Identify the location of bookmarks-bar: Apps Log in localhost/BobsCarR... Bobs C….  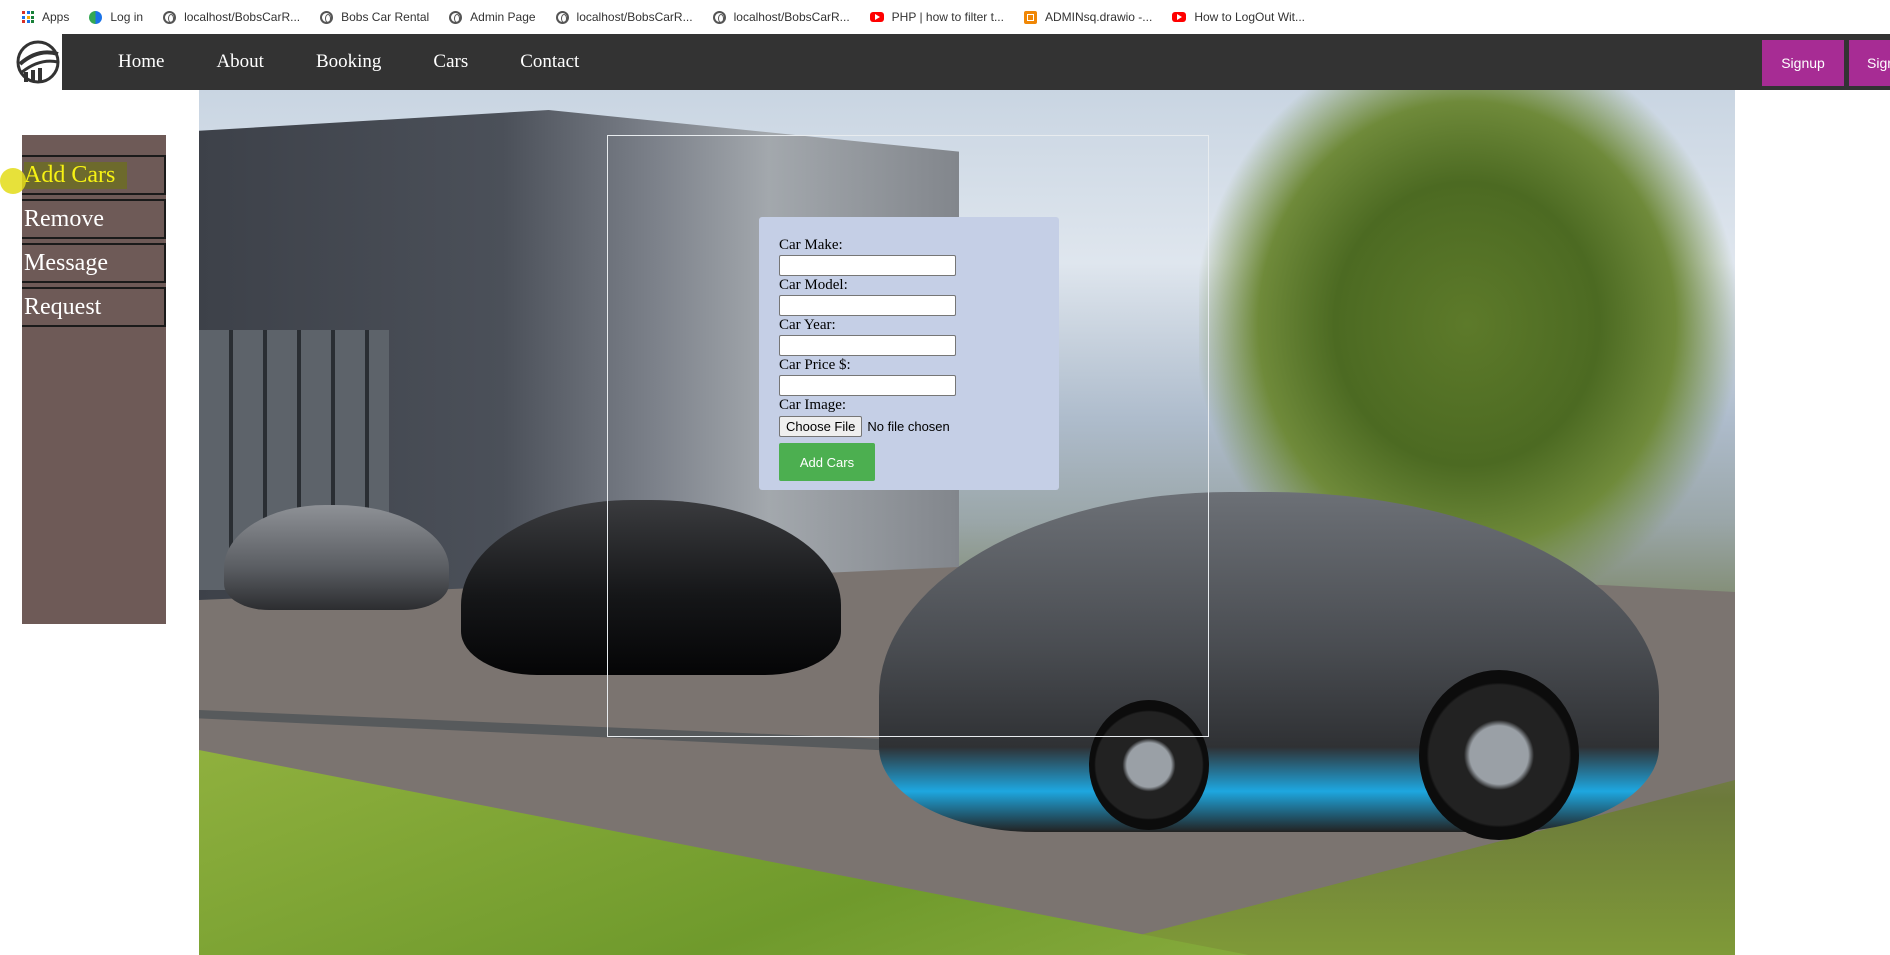
(945, 17).